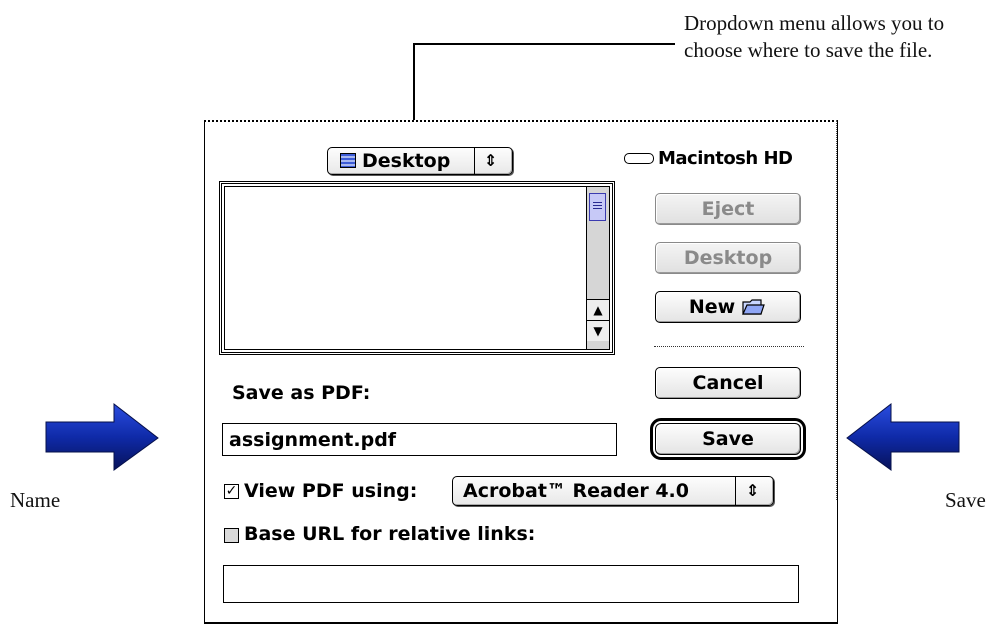  I want to click on scroll-thumb, so click(597, 207).